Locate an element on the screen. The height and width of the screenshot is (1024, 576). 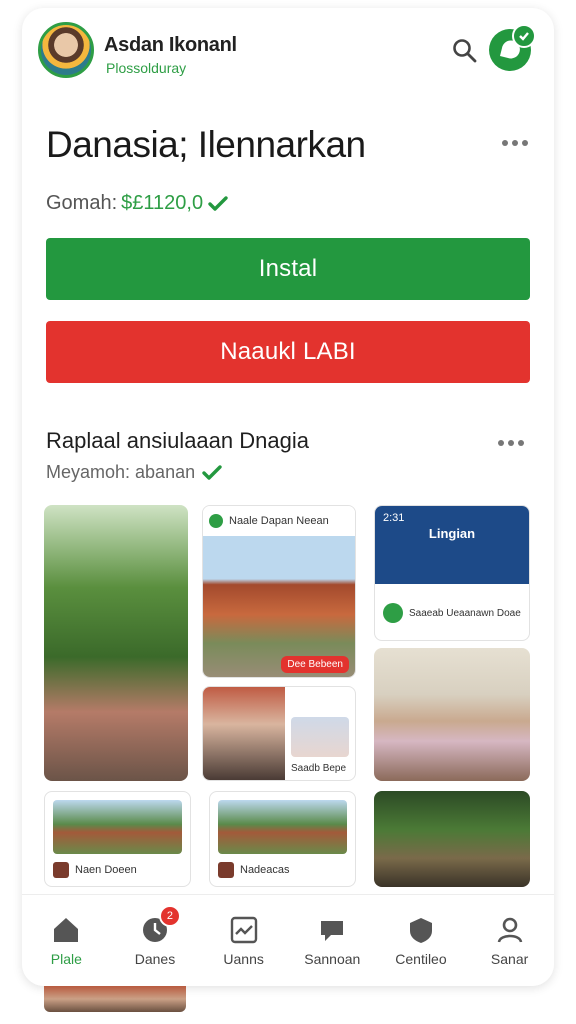
tile-caption: Saadb Bepe is located at coordinates (319, 768).